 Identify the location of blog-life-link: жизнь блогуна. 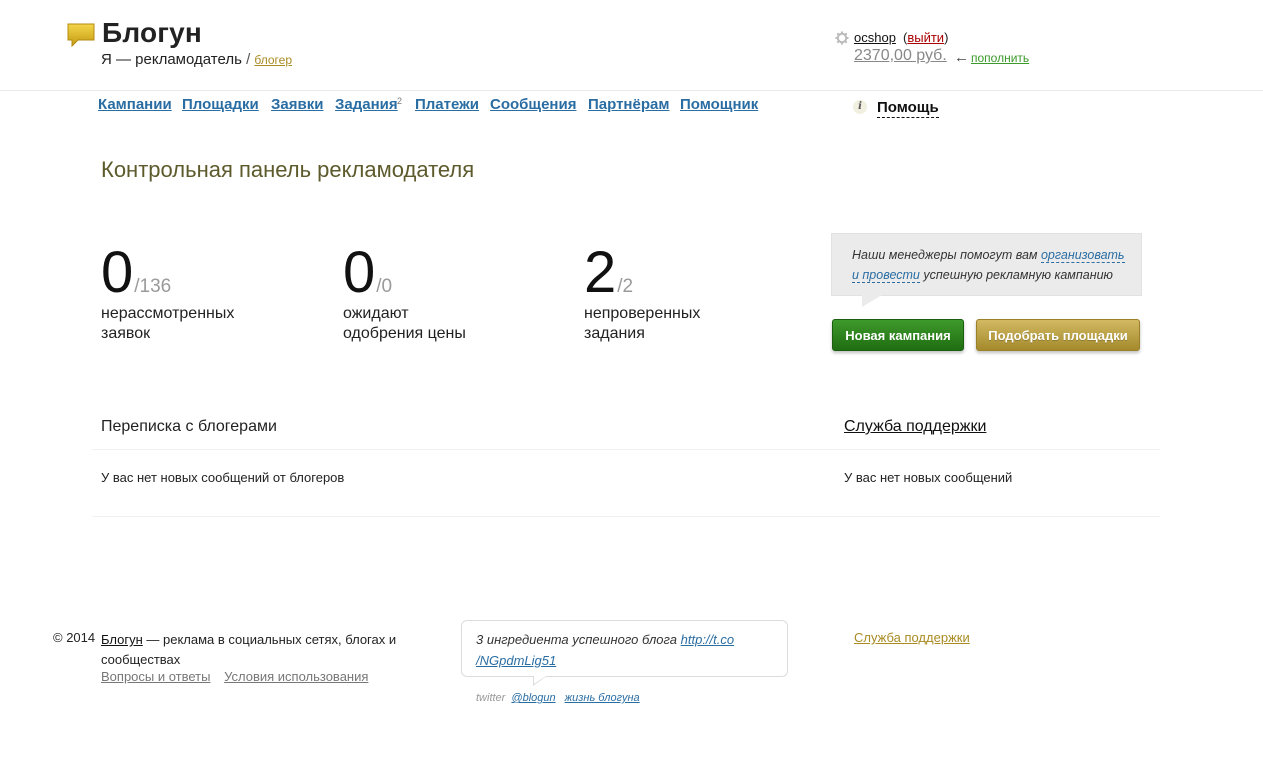
(602, 698).